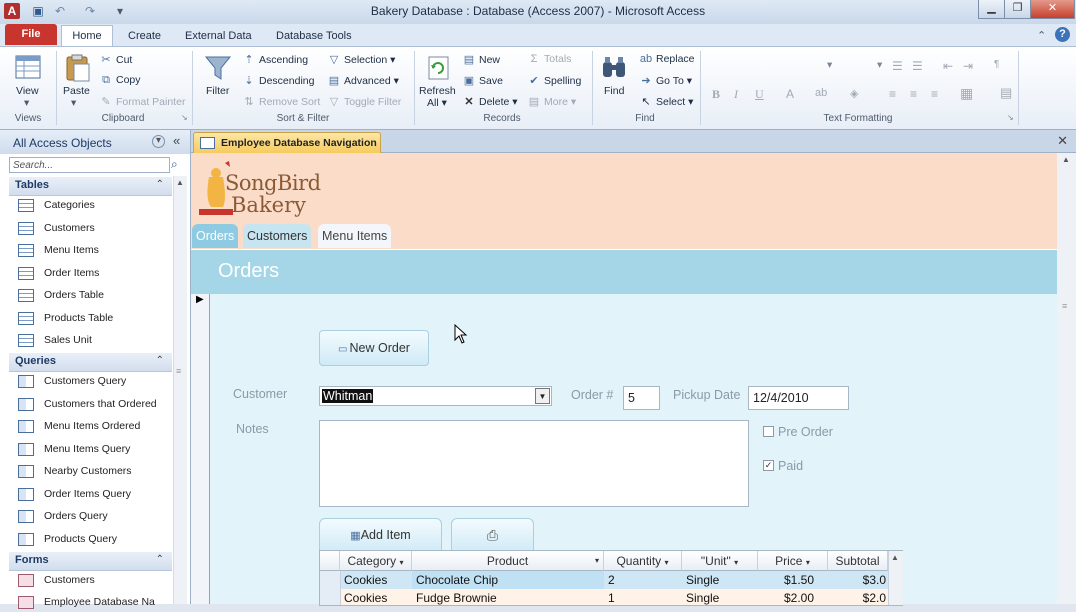  What do you see at coordinates (917, 66) in the screenshot?
I see `numbering-icon: ☰` at bounding box center [917, 66].